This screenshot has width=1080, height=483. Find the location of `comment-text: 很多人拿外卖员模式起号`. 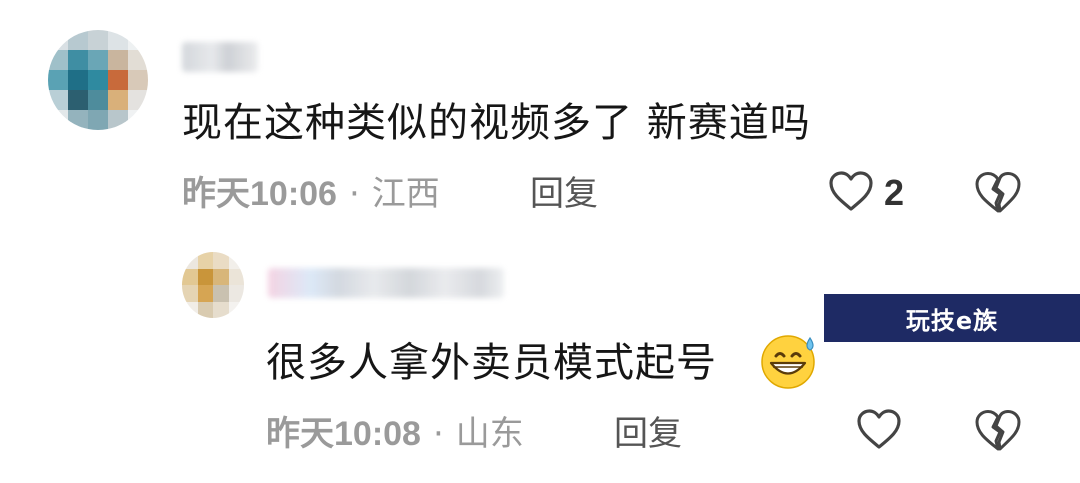

comment-text: 很多人拿外卖员模式起号 is located at coordinates (491, 363).